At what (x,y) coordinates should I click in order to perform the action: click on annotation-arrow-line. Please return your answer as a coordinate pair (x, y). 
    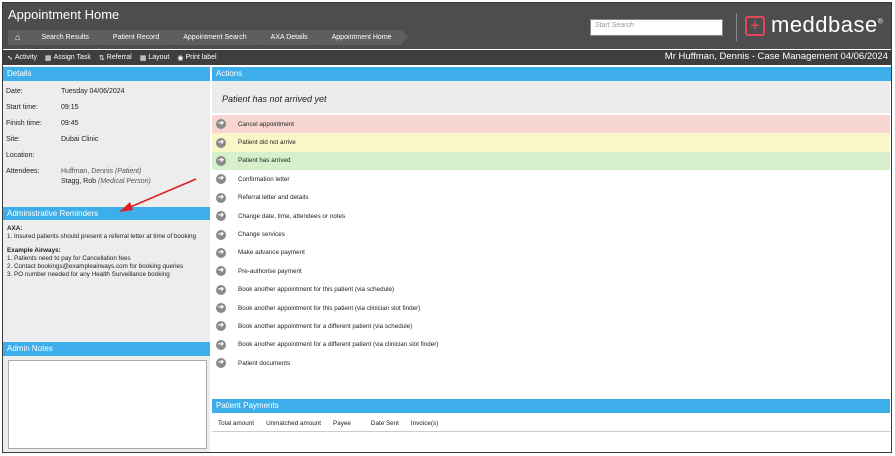
    Looking at the image, I should click on (162, 193).